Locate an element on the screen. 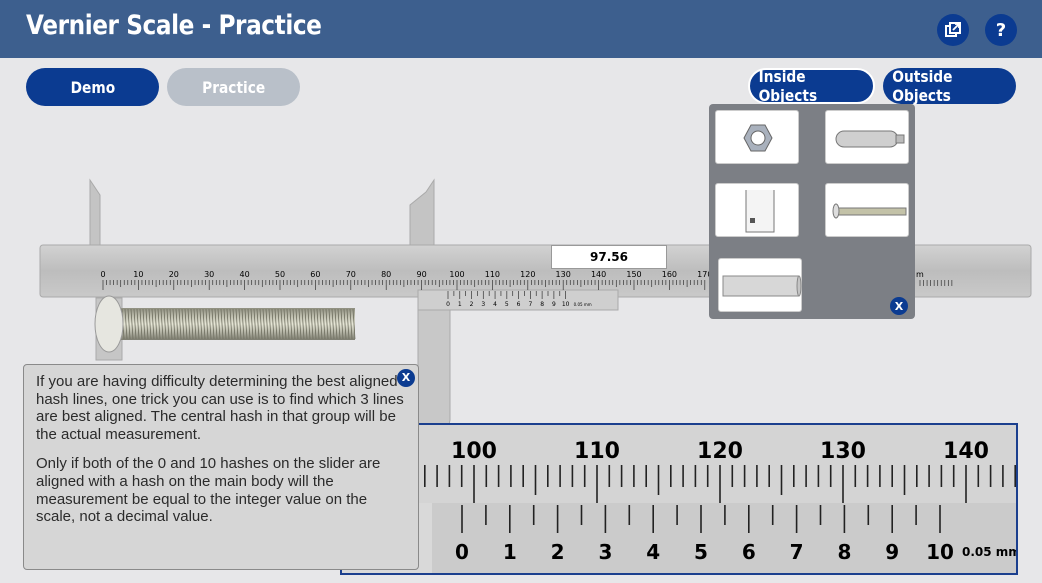 This screenshot has width=1042, height=583. main-scale-label: 130 is located at coordinates (563, 274).